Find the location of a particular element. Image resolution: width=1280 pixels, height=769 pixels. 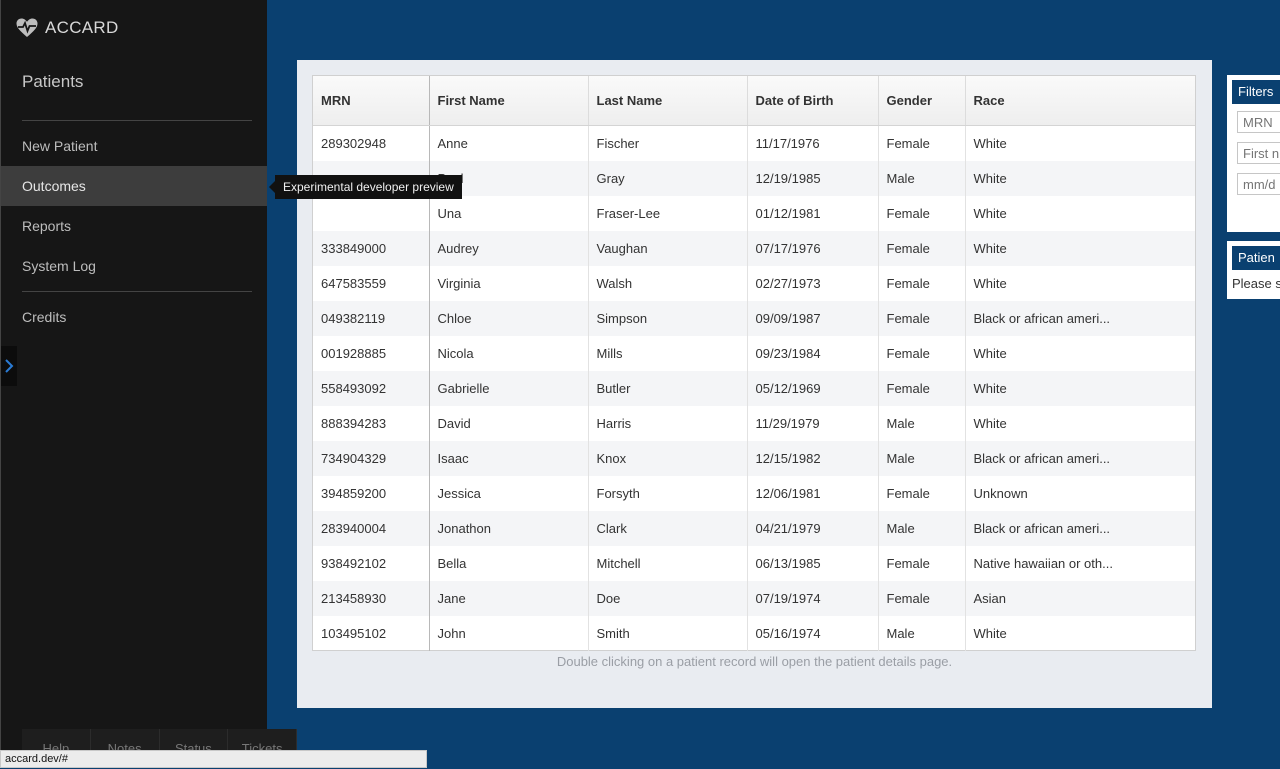

cell-race: Unknown is located at coordinates (1000, 493).